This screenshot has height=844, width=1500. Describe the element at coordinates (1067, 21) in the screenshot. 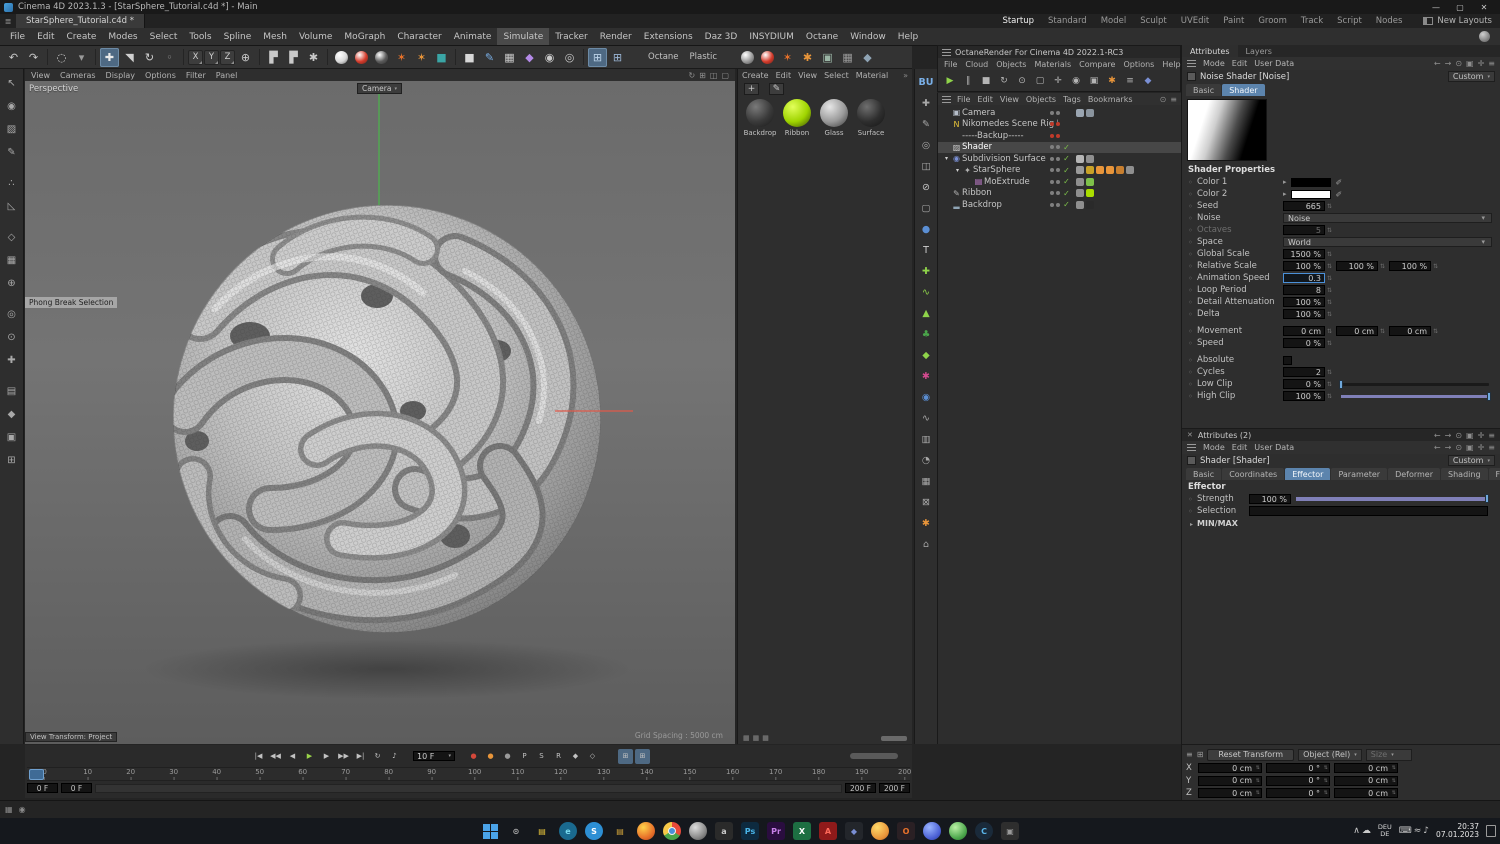

I see `layout-tab-standard: Standard` at that location.